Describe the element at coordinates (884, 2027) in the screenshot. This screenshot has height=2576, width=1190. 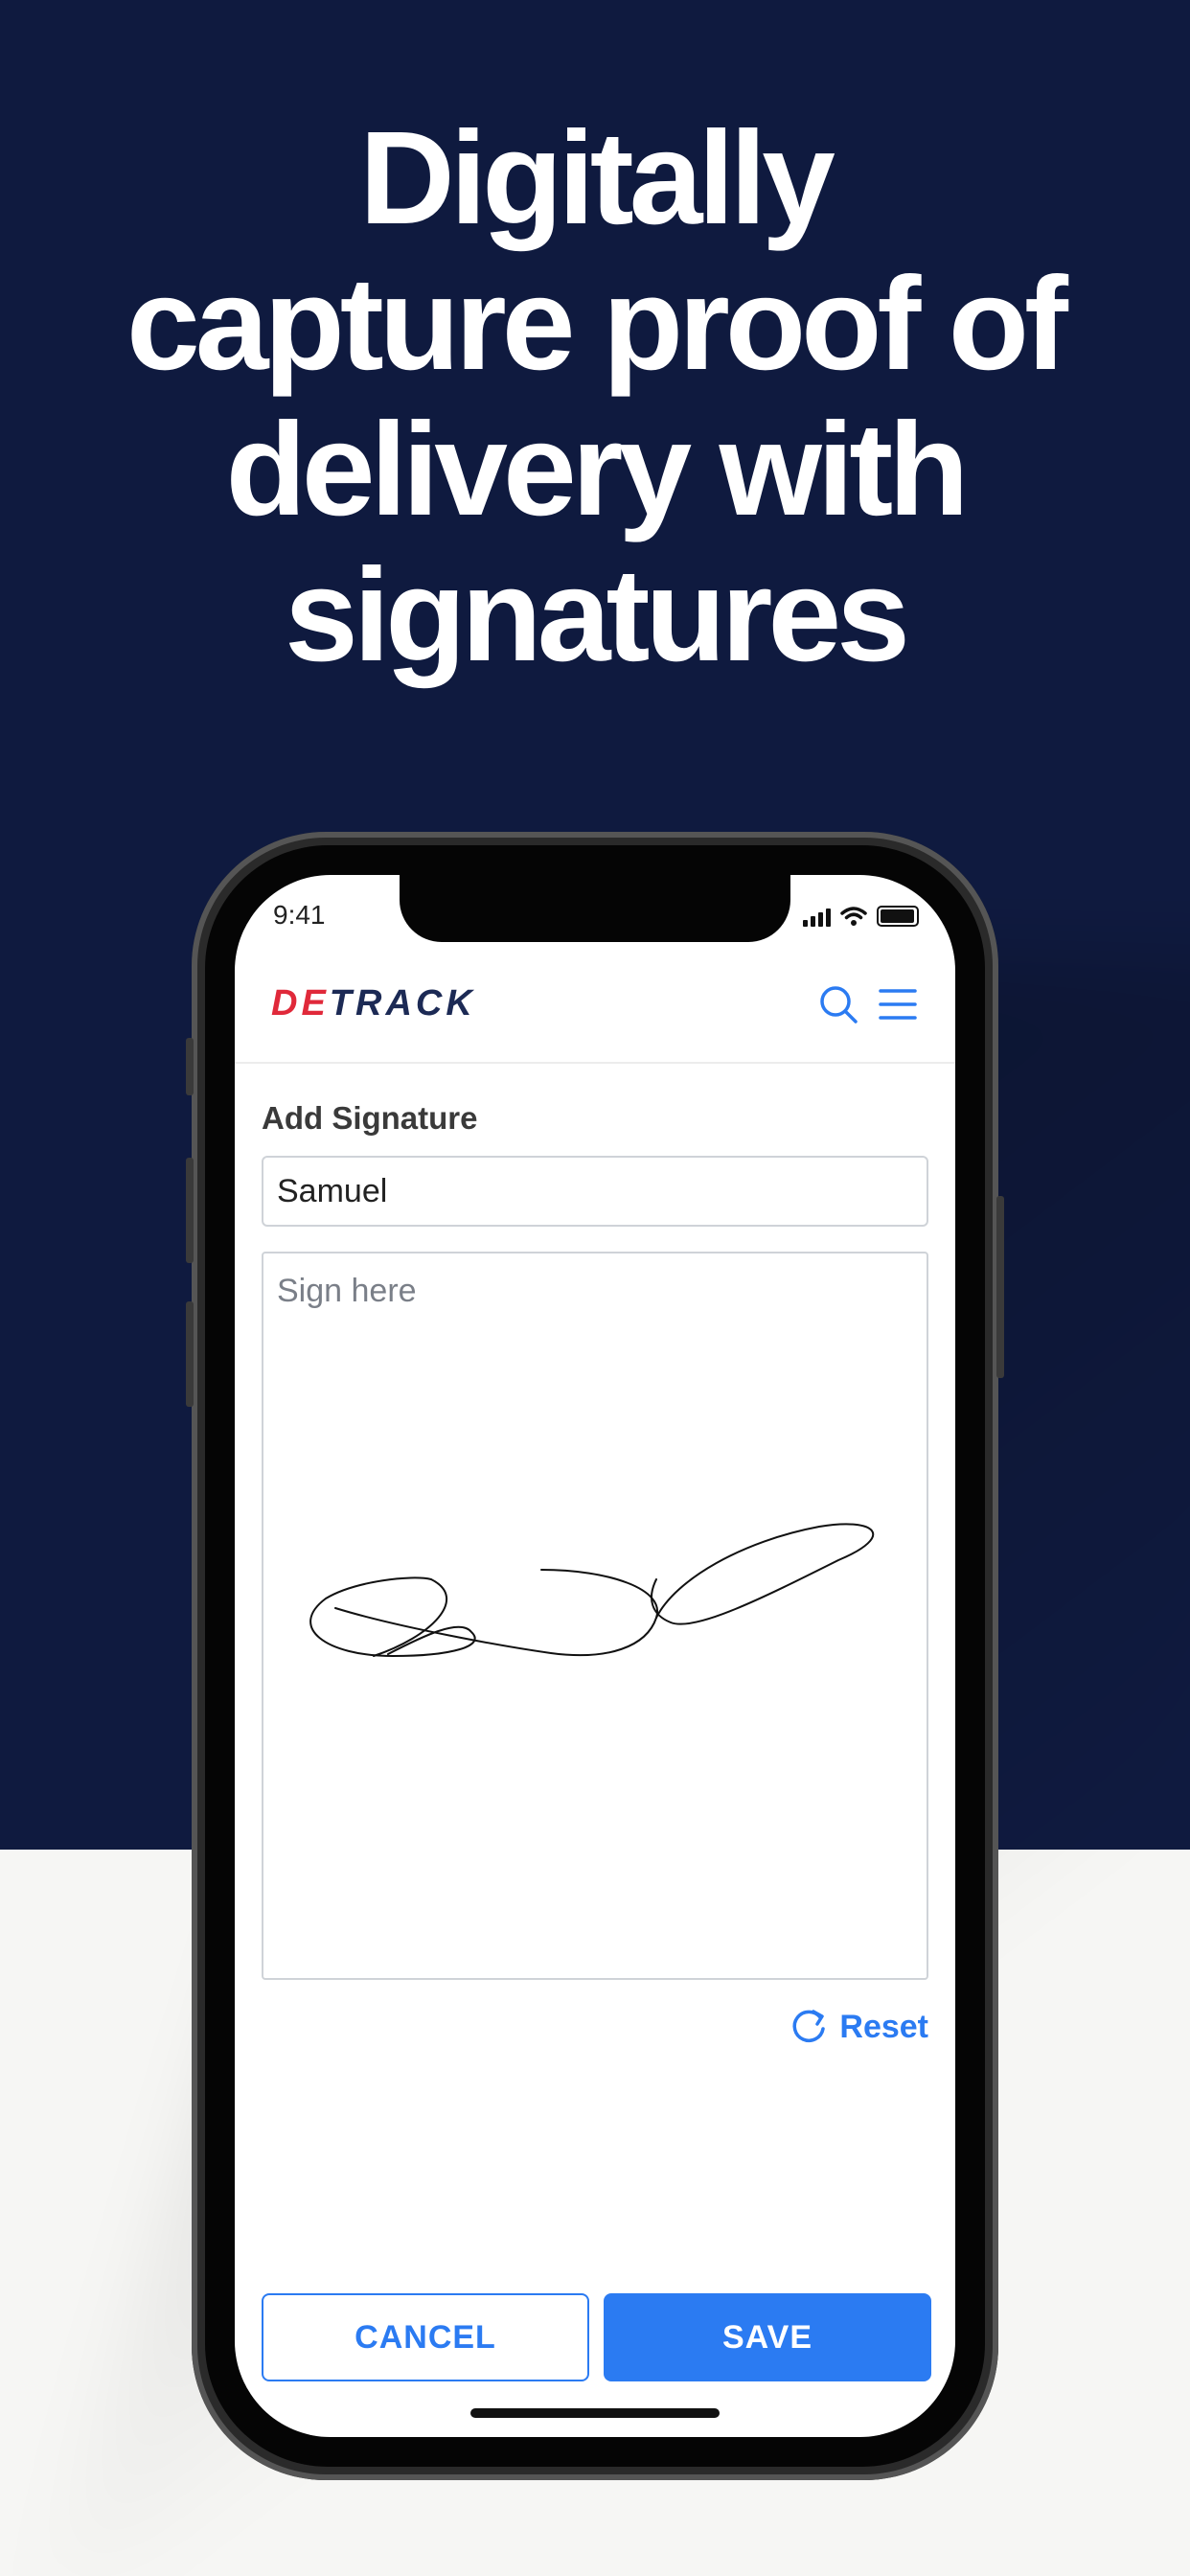
I see `reset-label: Reset` at that location.